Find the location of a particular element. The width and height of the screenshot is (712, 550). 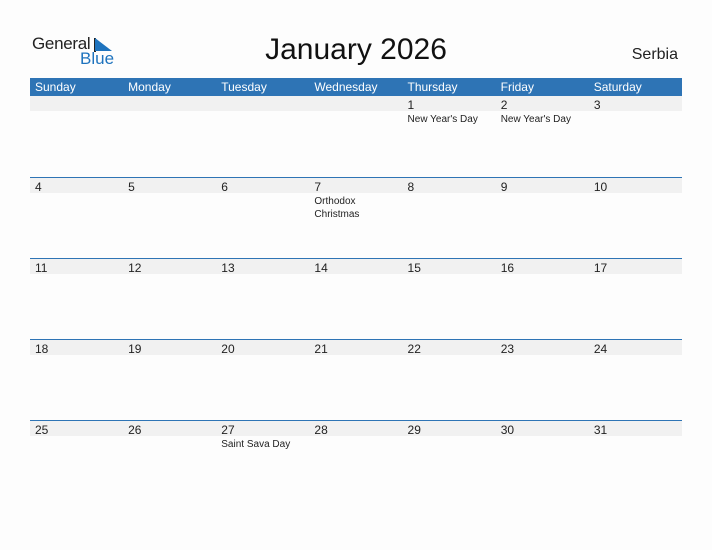

day-number: 11 is located at coordinates (41, 268).